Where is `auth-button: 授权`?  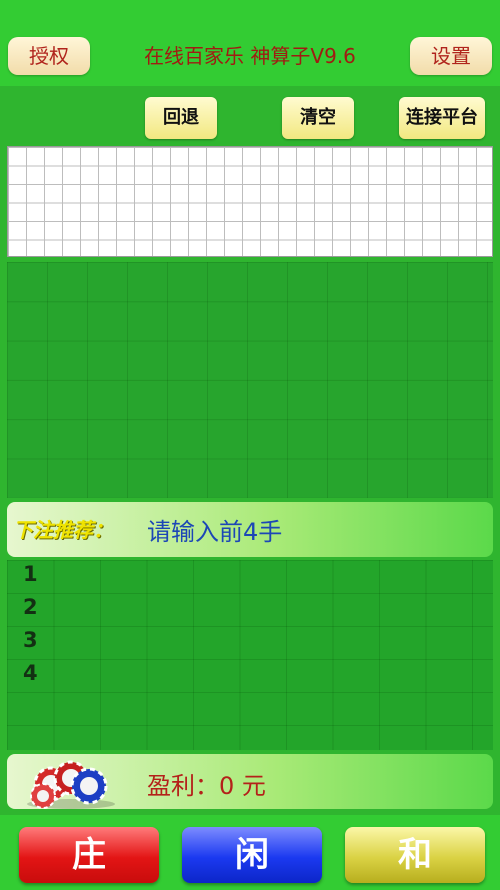
auth-button: 授权 is located at coordinates (49, 56).